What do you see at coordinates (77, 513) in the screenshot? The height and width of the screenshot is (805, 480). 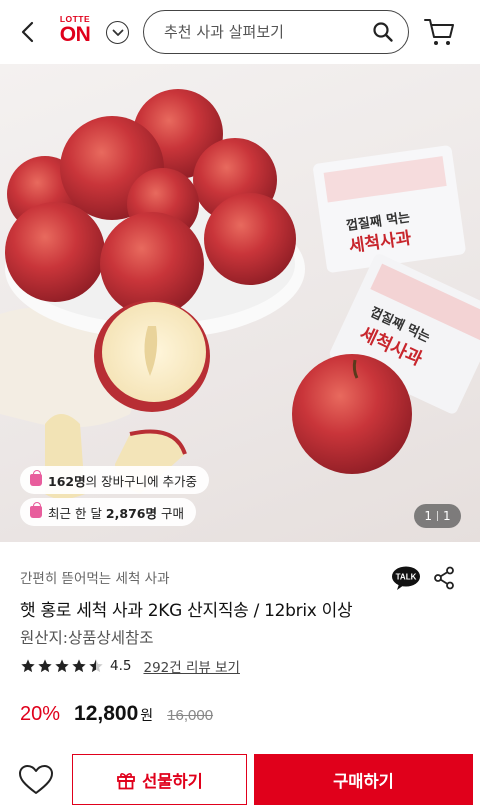 I see `monthly-purchase-prefix: 최근 한 달` at bounding box center [77, 513].